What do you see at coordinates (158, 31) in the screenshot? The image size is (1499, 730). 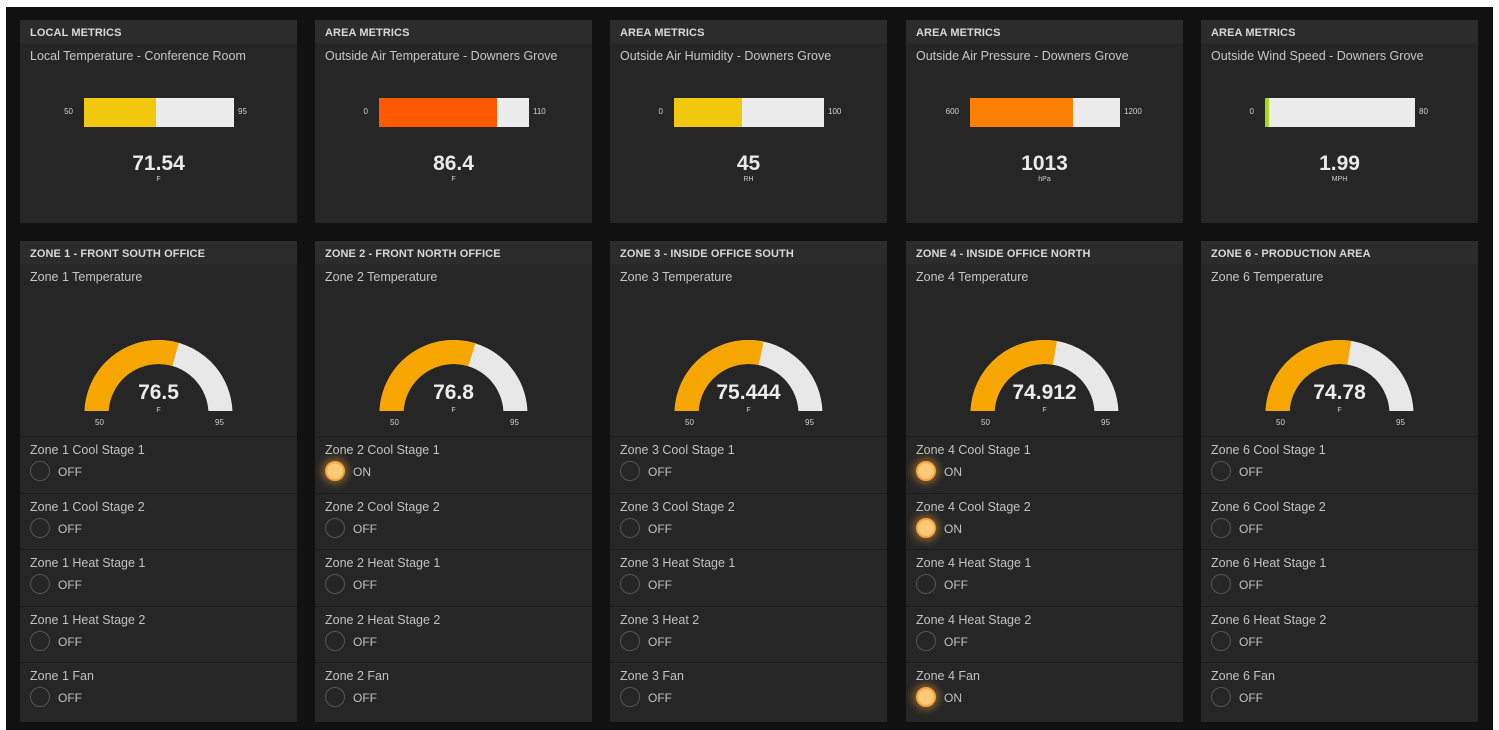 I see `card-header: LOCAL METRICS` at bounding box center [158, 31].